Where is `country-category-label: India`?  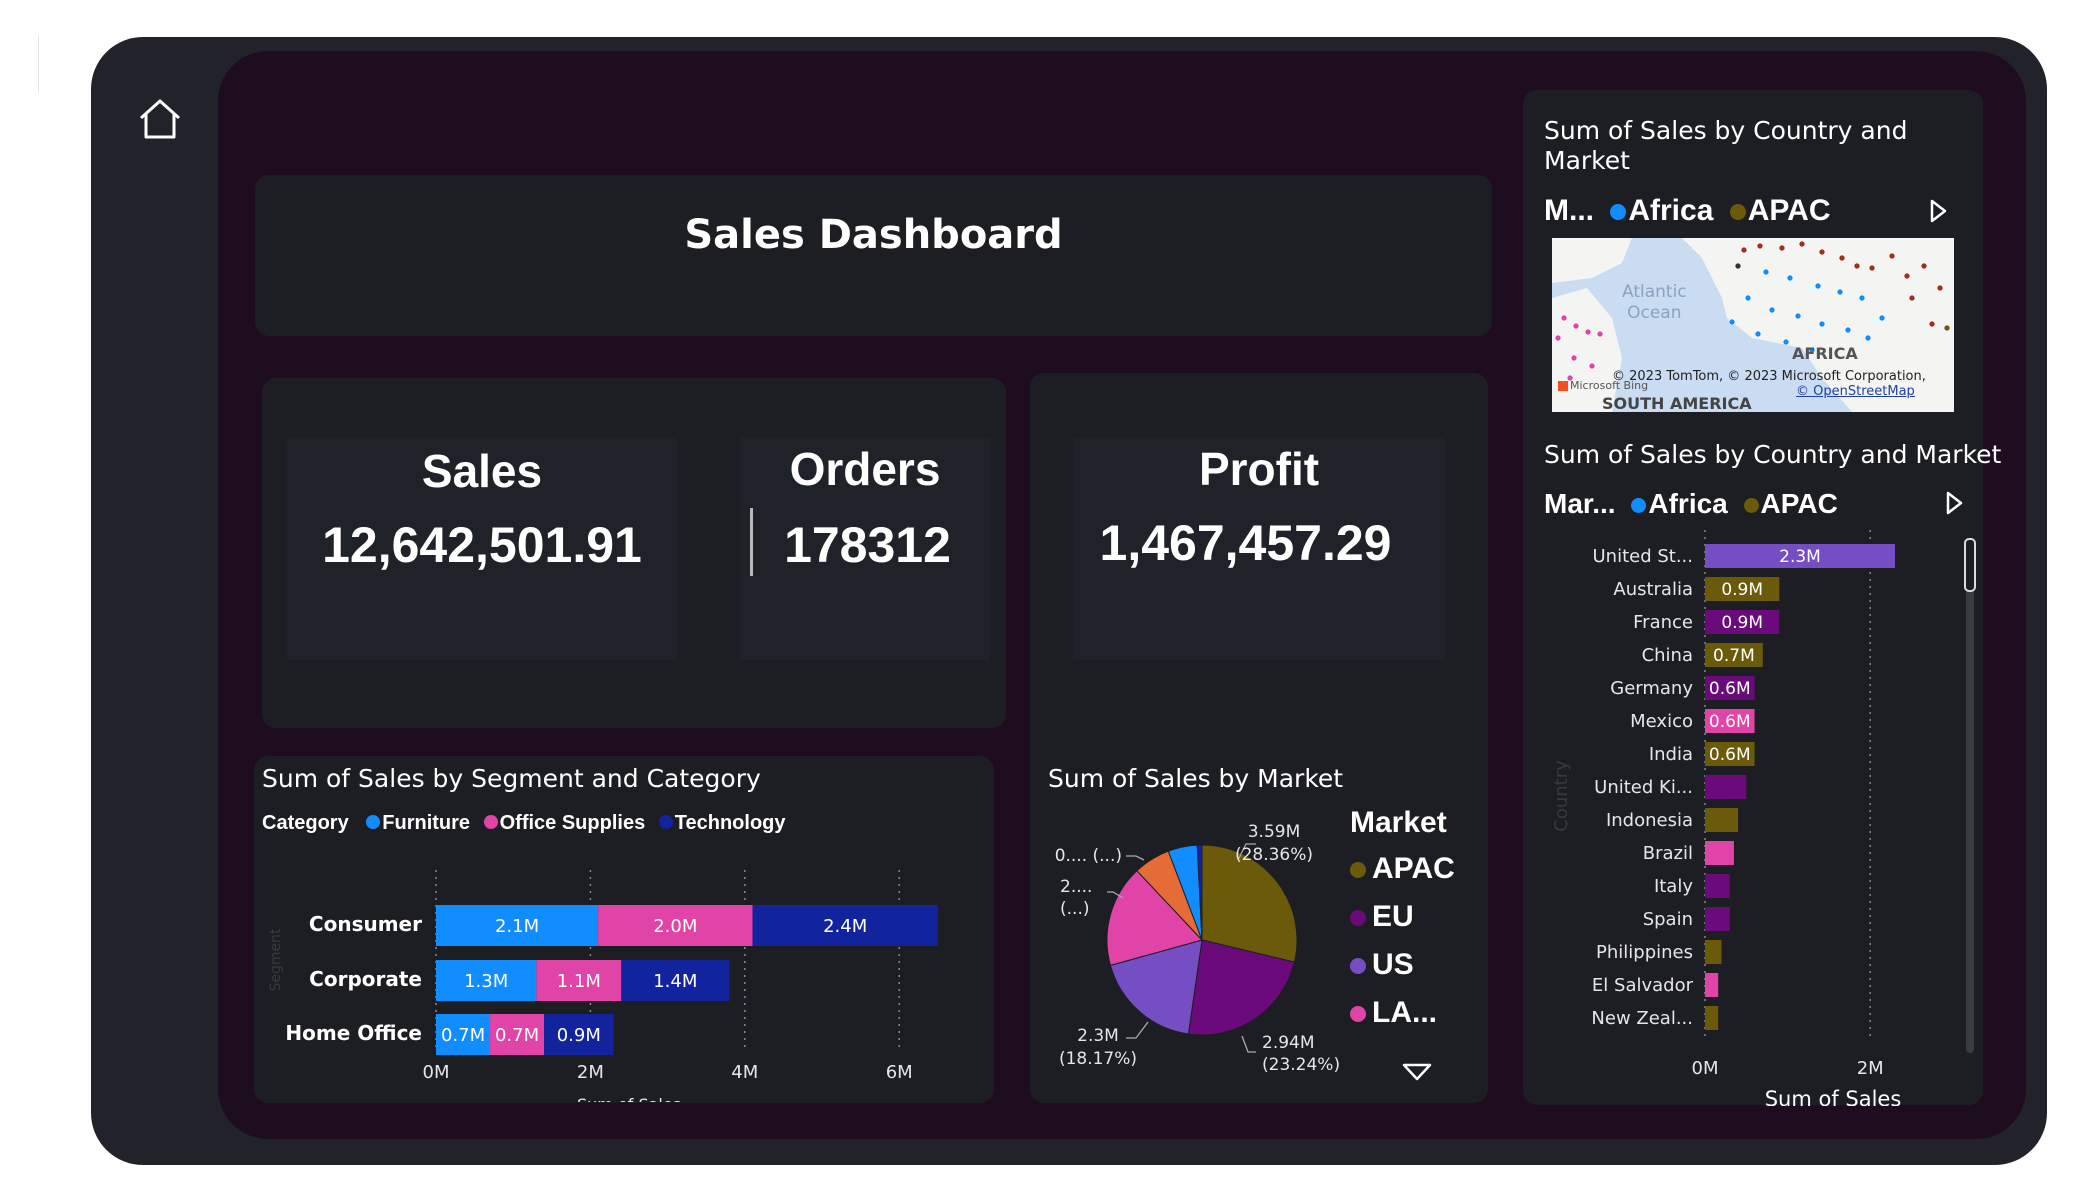
country-category-label: India is located at coordinates (1671, 754).